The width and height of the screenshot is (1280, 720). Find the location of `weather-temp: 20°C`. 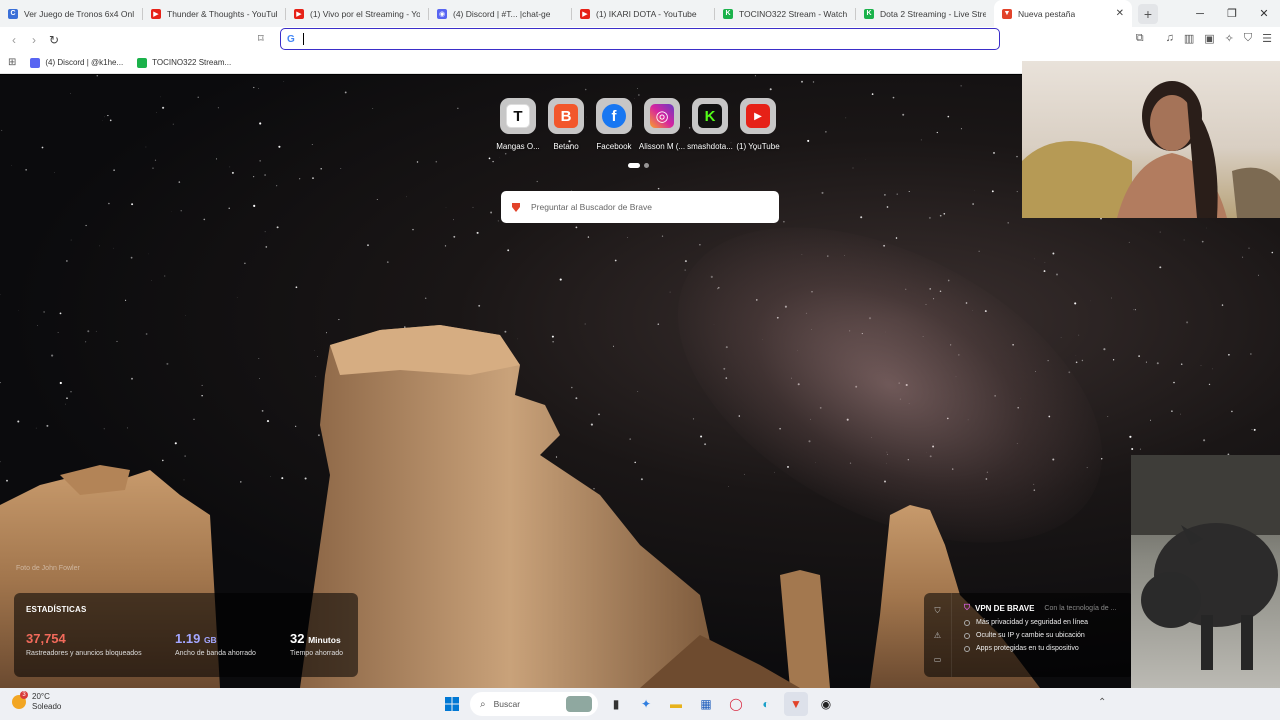

weather-temp: 20°C is located at coordinates (41, 696).